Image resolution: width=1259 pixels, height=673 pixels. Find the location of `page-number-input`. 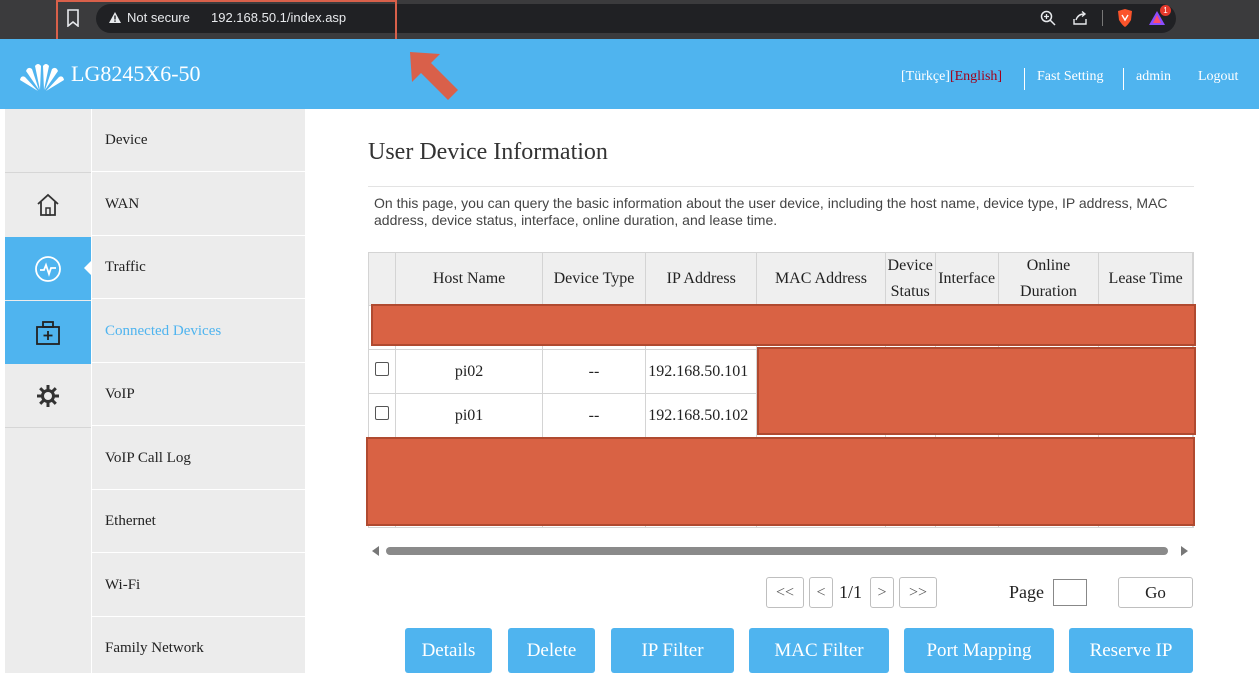

page-number-input is located at coordinates (1070, 592).